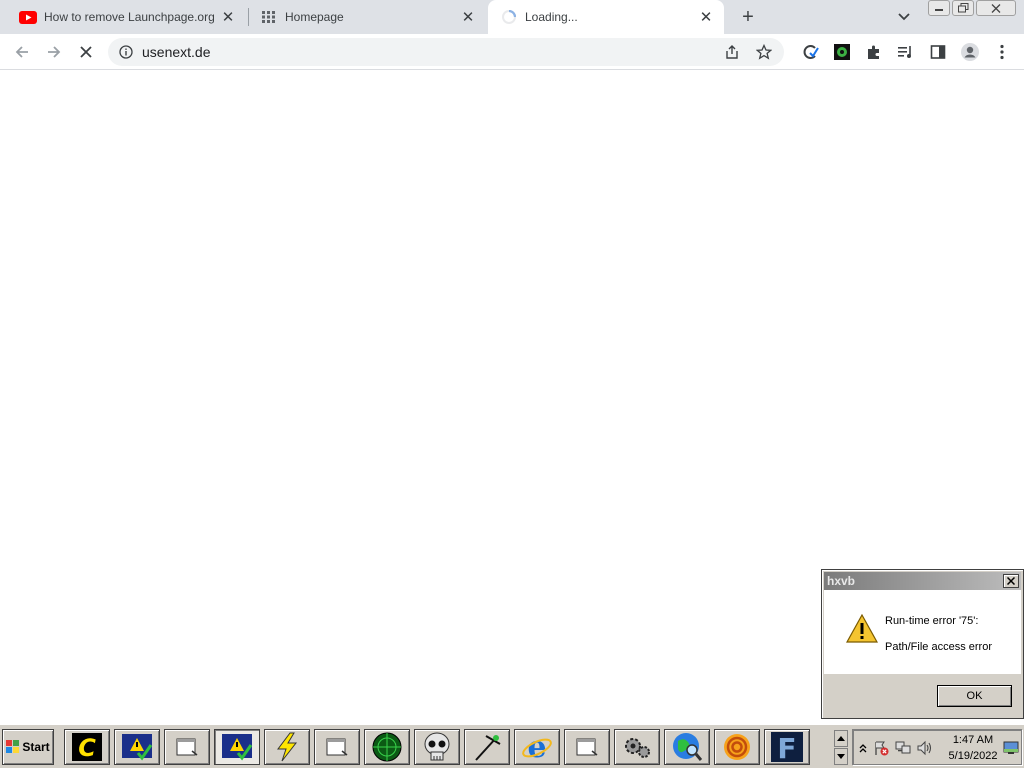  I want to click on taskbar-app-antenna, so click(487, 747).